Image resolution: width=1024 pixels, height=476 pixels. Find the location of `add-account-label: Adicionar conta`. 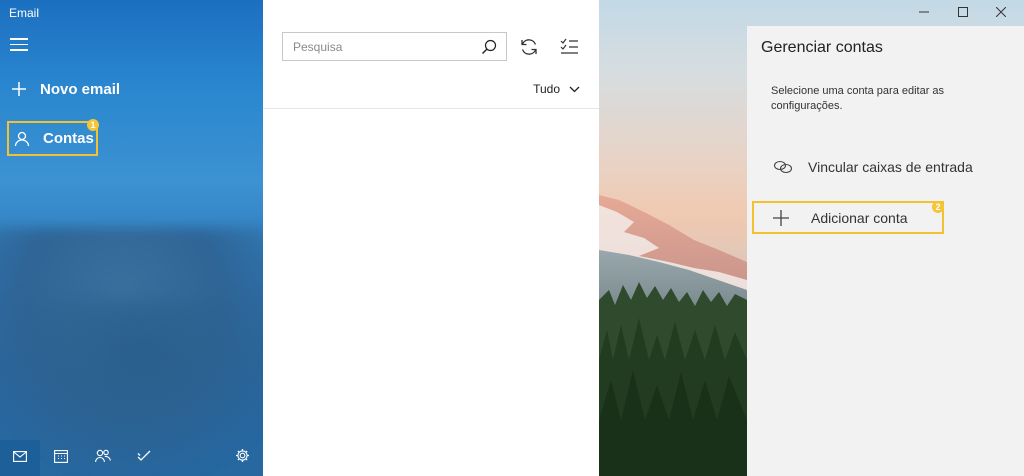

add-account-label: Adicionar conta is located at coordinates (859, 217).